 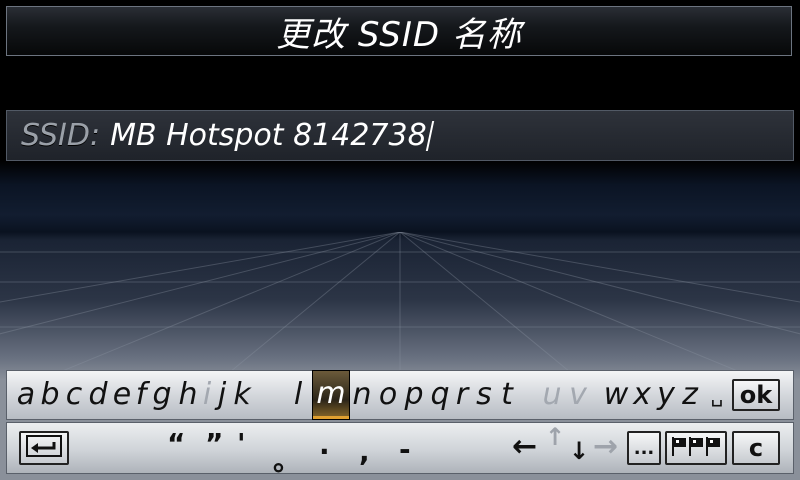 What do you see at coordinates (555, 437) in the screenshot?
I see `up-arrow-icon: ↑` at bounding box center [555, 437].